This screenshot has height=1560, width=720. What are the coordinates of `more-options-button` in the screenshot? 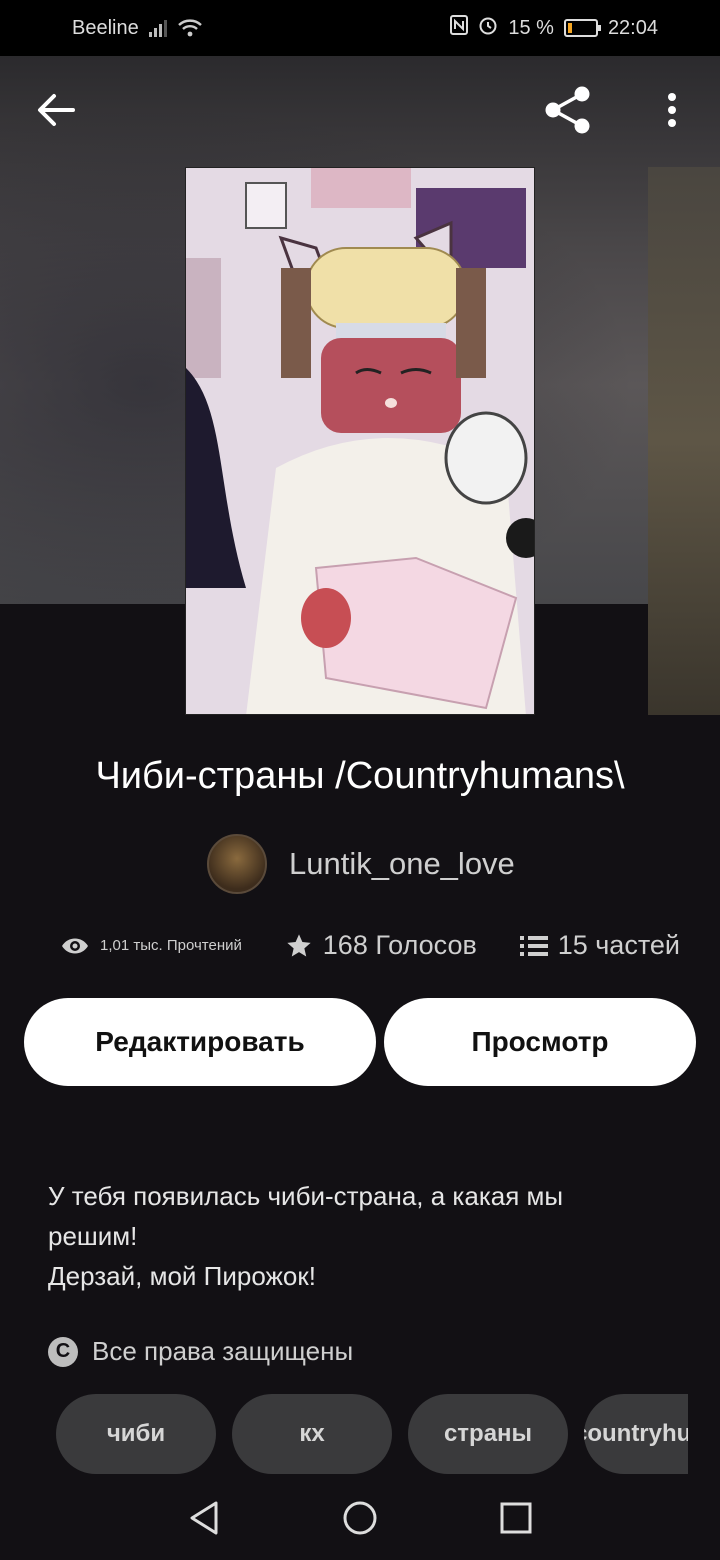 It's located at (672, 110).